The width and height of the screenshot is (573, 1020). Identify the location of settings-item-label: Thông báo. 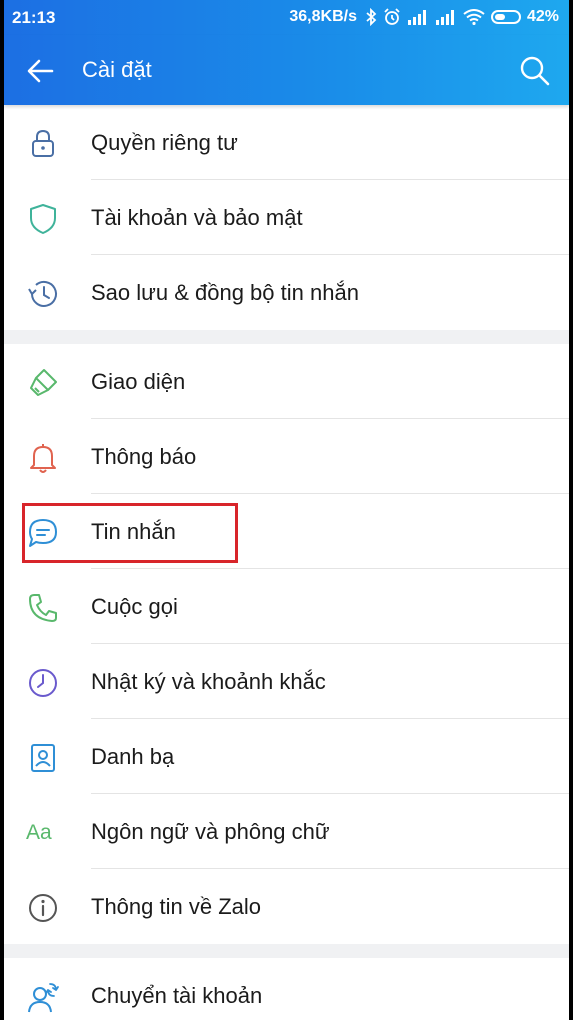
(144, 456).